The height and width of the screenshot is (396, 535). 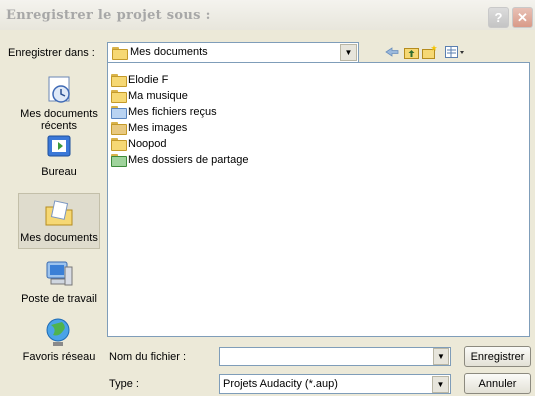 What do you see at coordinates (158, 128) in the screenshot?
I see `list-item-label: Mes images` at bounding box center [158, 128].